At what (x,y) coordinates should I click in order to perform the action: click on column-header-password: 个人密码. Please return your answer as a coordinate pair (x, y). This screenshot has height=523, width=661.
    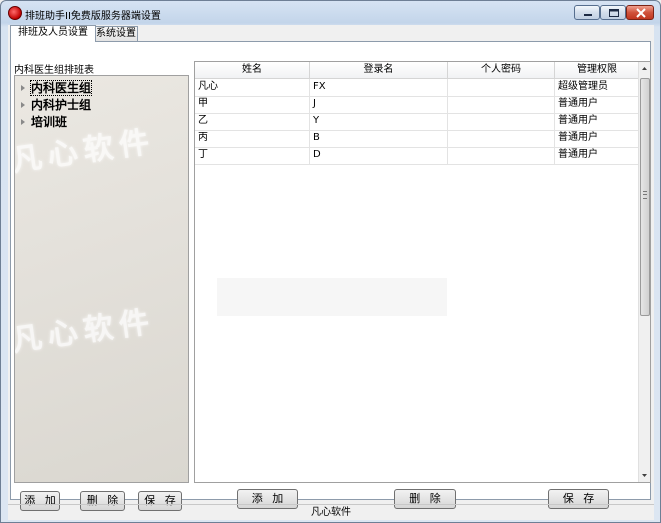
    Looking at the image, I should click on (501, 70).